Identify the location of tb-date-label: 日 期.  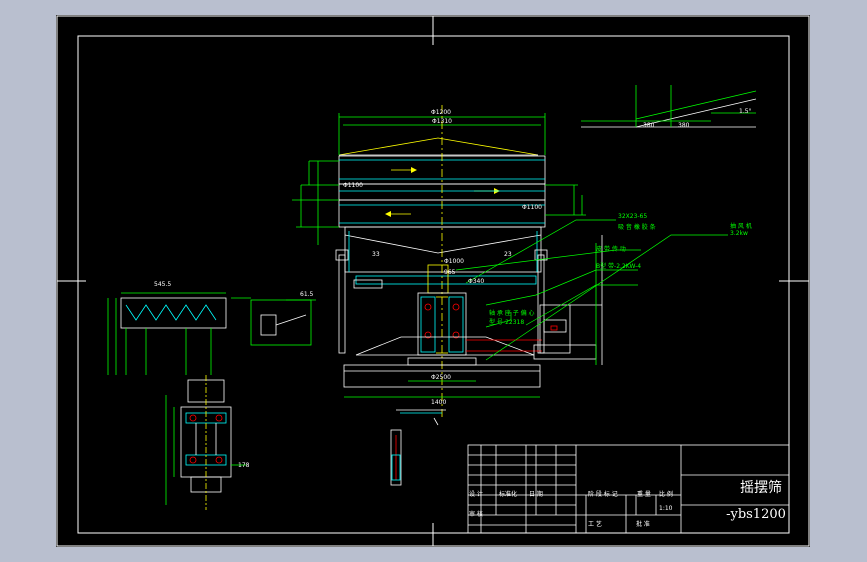
(536, 494).